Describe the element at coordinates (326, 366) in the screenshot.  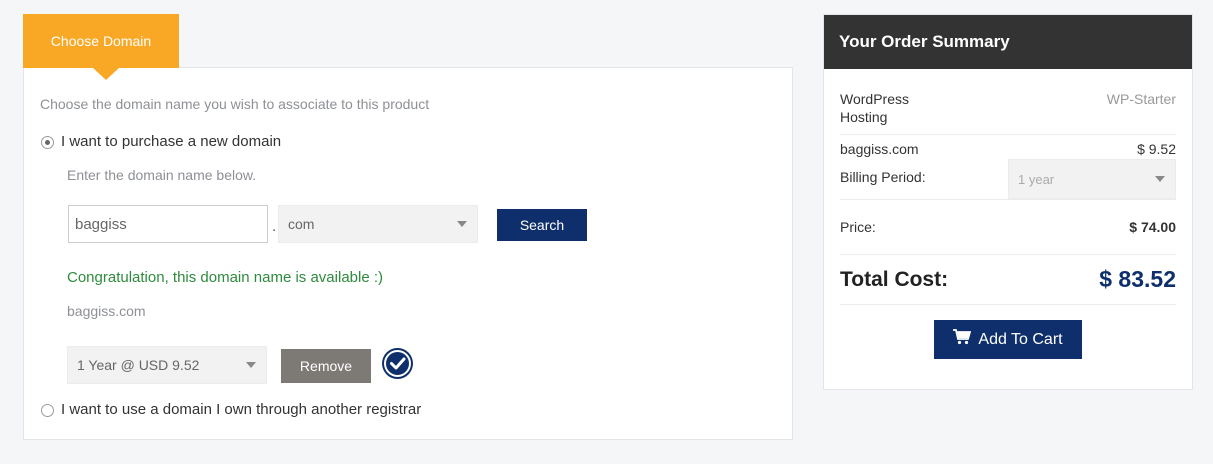
I see `remove-button: Remove` at that location.